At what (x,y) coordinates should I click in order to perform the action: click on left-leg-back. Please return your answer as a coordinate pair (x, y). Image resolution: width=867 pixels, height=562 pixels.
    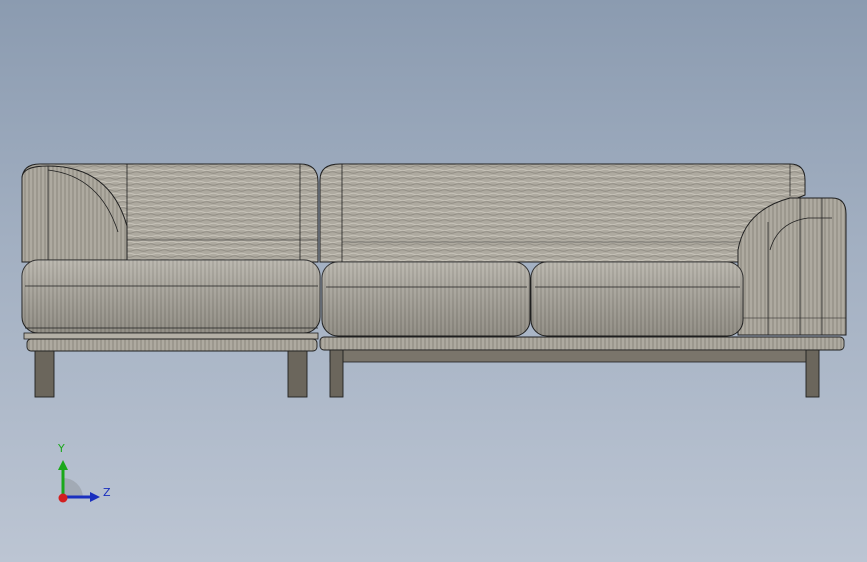
    Looking at the image, I should click on (297, 374).